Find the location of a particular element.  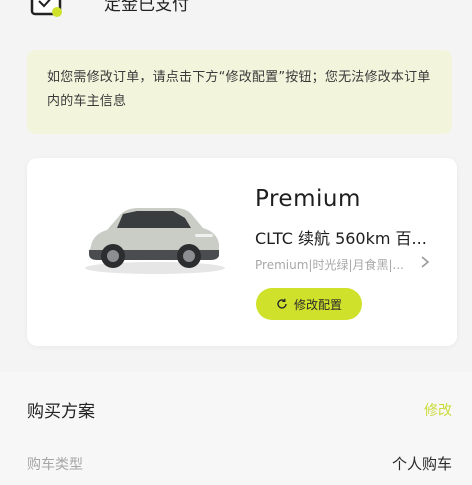

chevron-right-icon is located at coordinates (425, 262).